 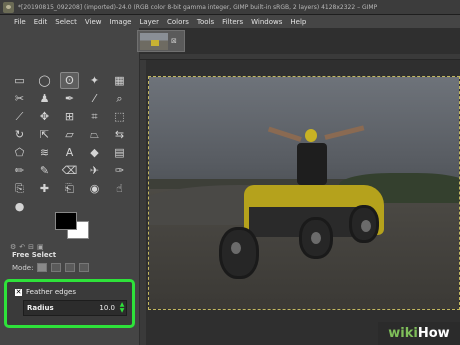 I want to click on pencil-icon: ✏, so click(x=19, y=170).